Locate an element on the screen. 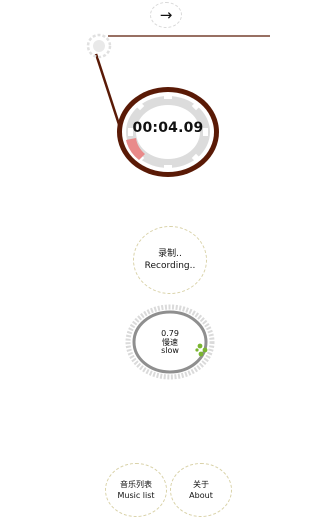  elapsed-time: 00:04.09 is located at coordinates (168, 128).